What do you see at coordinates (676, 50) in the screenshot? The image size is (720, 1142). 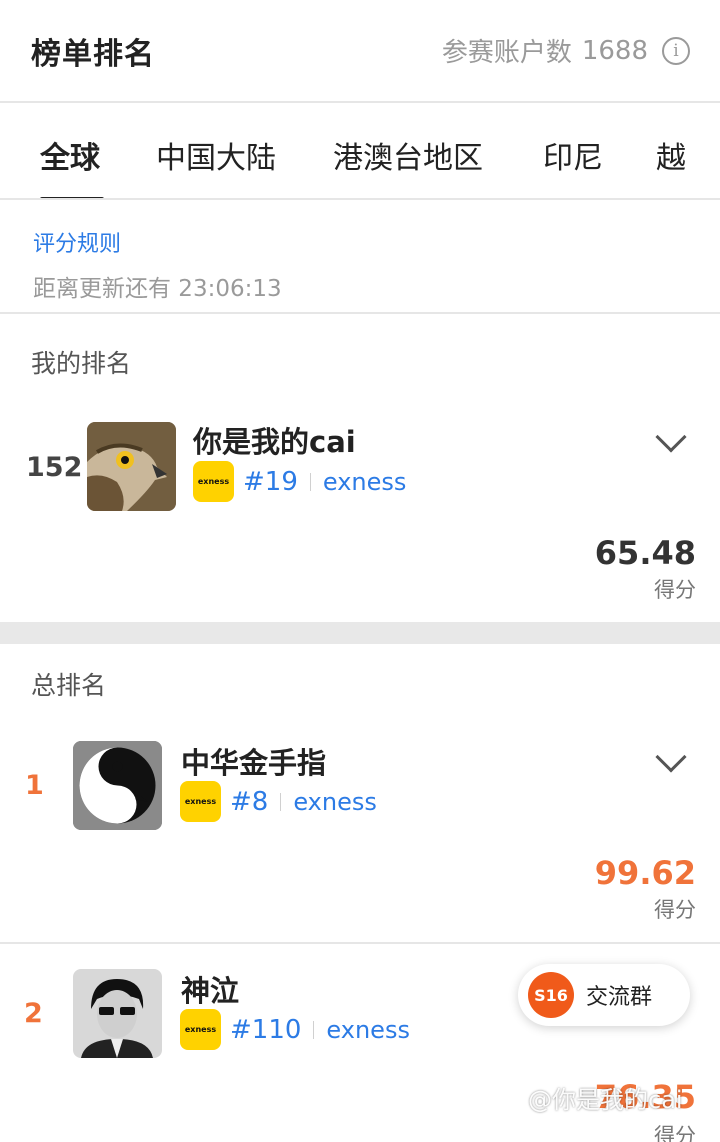 I see `info-icon: i` at bounding box center [676, 50].